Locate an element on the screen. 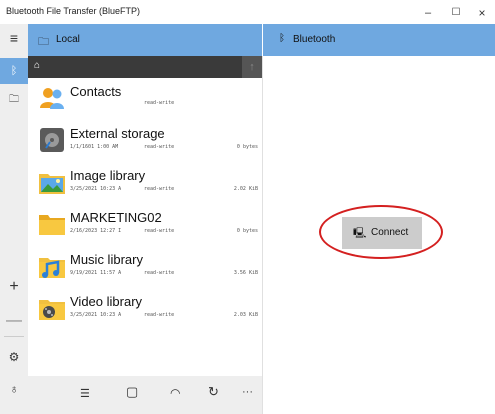 The height and width of the screenshot is (414, 495). file-date: 1/1/1601 1:00 AM is located at coordinates (94, 147).